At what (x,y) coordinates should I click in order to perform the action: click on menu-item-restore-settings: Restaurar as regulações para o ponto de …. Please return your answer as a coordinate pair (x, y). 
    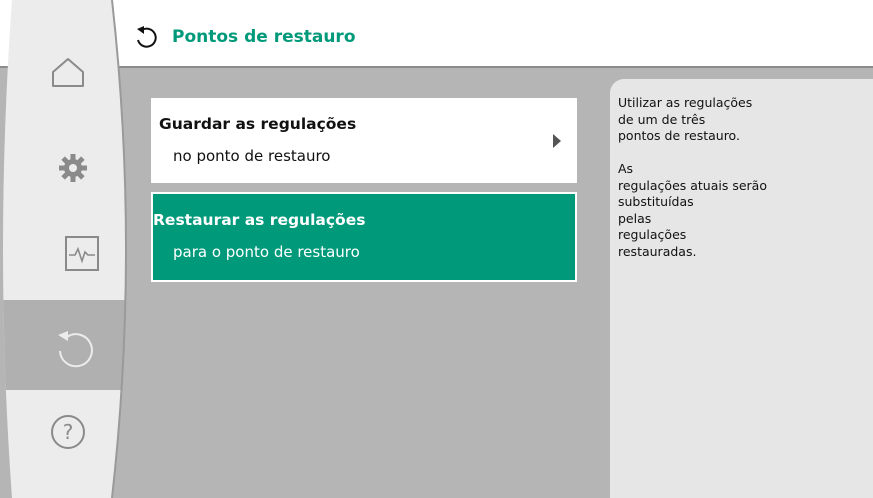
    Looking at the image, I should click on (364, 237).